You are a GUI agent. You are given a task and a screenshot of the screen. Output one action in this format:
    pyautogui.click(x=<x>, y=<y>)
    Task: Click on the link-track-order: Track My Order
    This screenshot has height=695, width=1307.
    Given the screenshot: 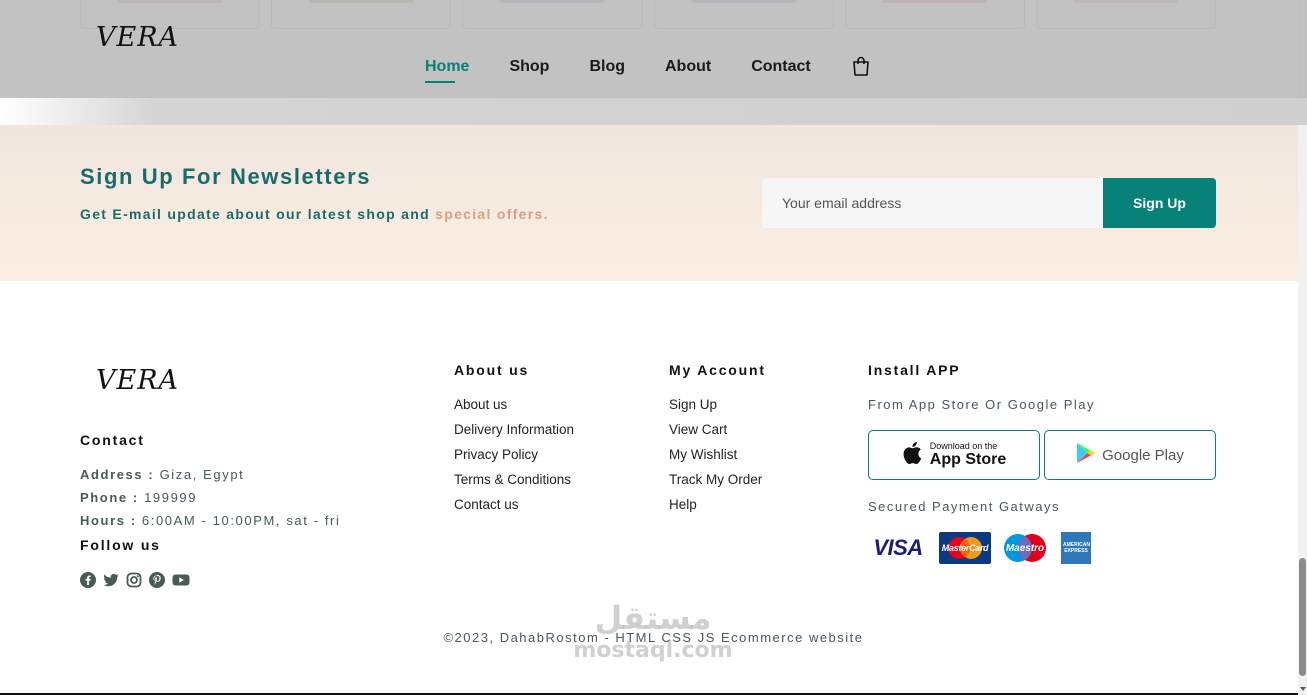 What is the action you would take?
    pyautogui.click(x=715, y=479)
    